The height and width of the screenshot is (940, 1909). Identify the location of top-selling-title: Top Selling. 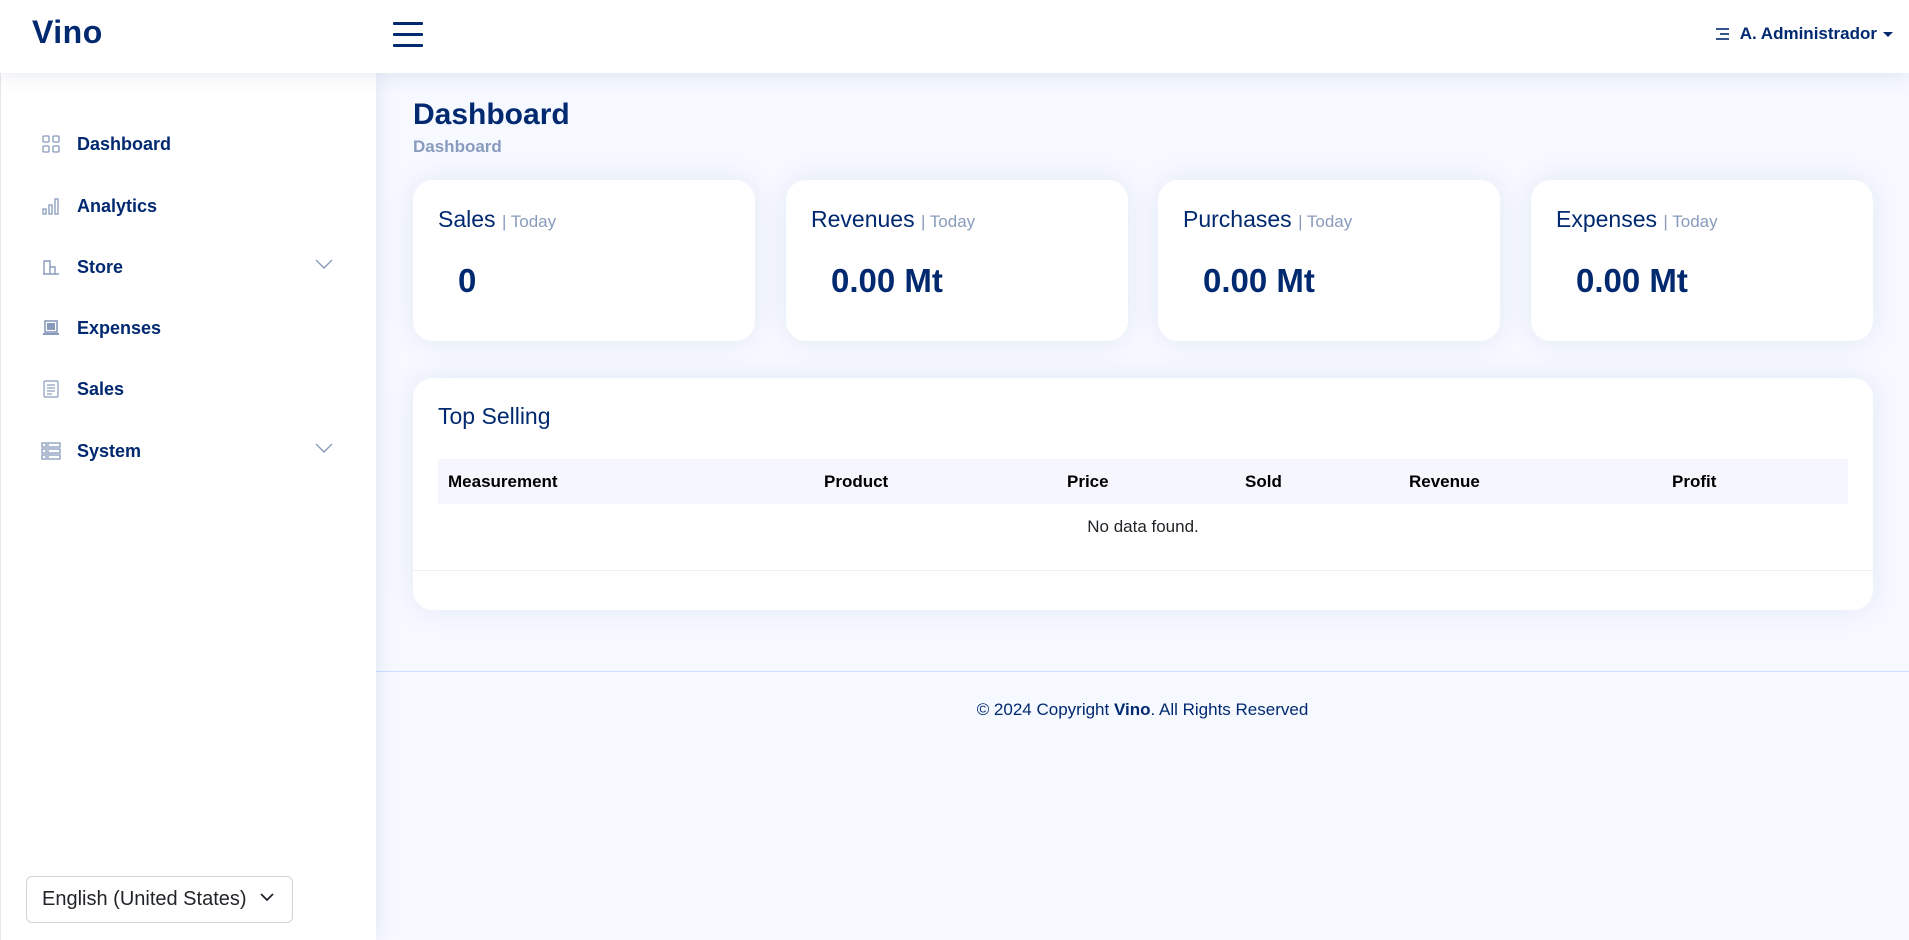
(494, 416).